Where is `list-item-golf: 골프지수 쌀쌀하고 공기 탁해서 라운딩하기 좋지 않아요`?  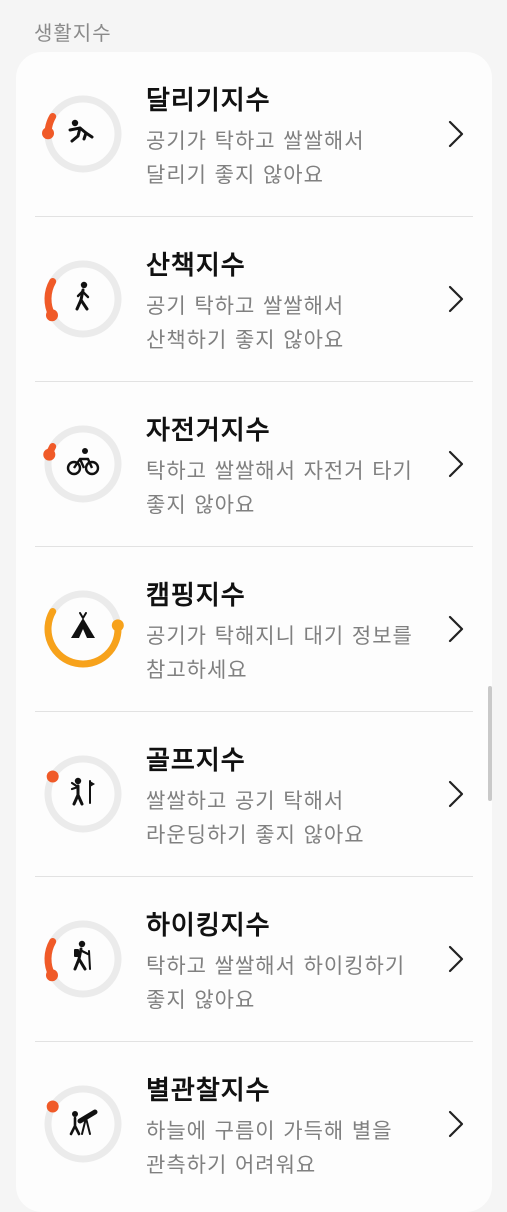
list-item-golf: 골프지수 쌀쌀하고 공기 탁해서 라운딩하기 좋지 않아요 is located at coordinates (254, 794).